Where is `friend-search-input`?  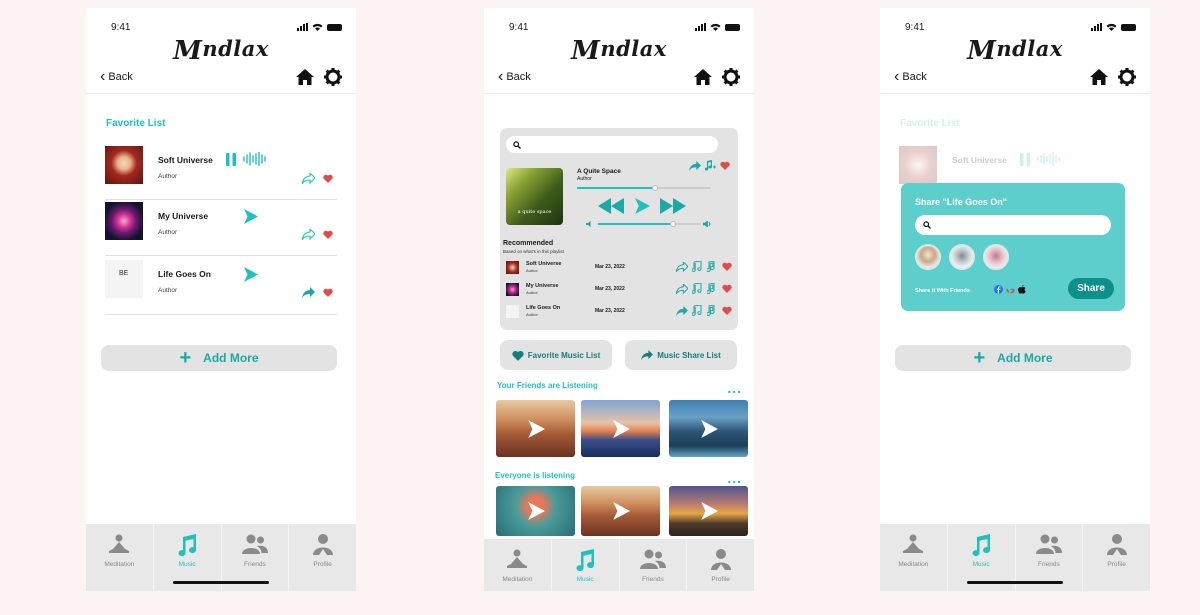
friend-search-input is located at coordinates (1013, 225).